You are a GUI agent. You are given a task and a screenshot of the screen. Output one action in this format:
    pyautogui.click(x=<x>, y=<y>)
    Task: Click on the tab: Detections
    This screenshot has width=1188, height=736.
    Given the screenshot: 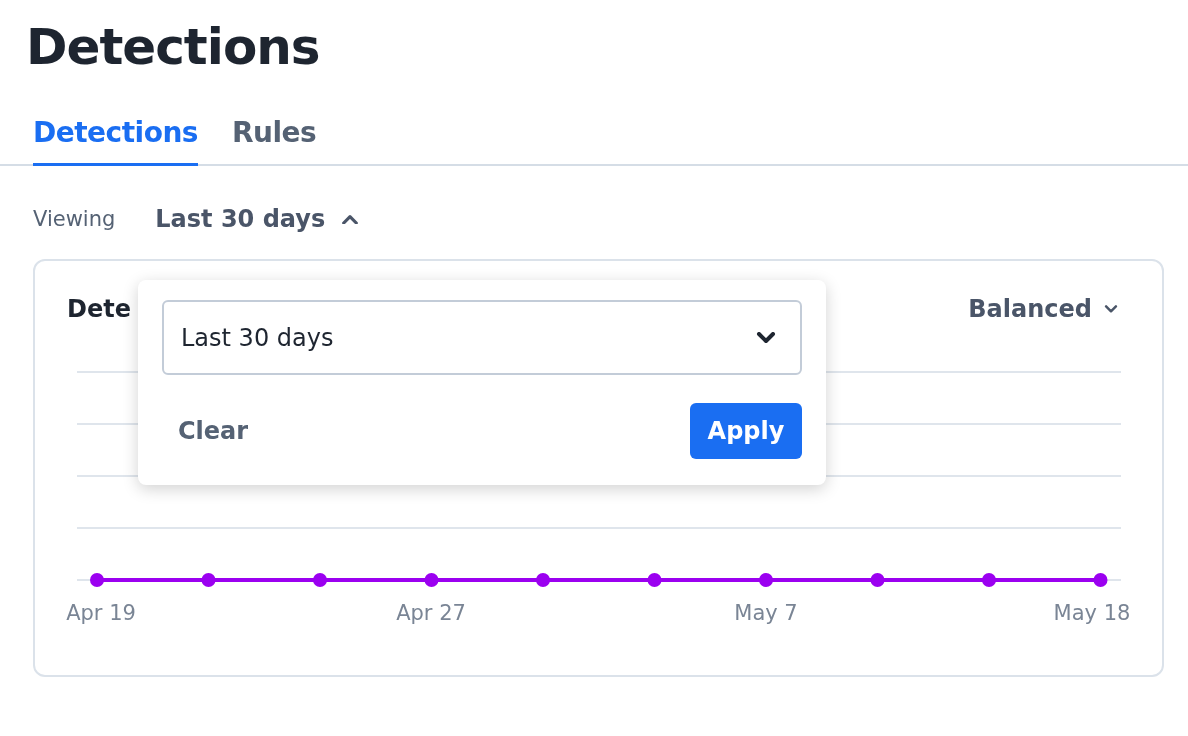 What is the action you would take?
    pyautogui.click(x=116, y=141)
    